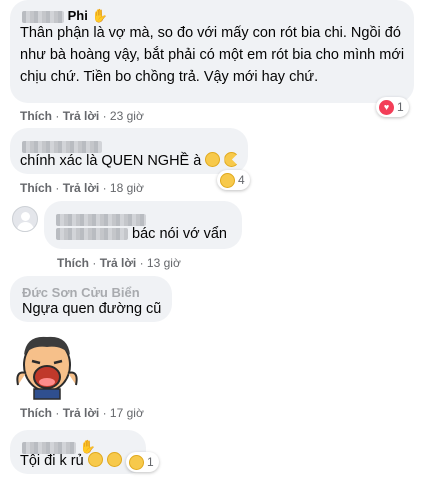 The height and width of the screenshot is (480, 438). I want to click on reaction-count: 4, so click(241, 180).